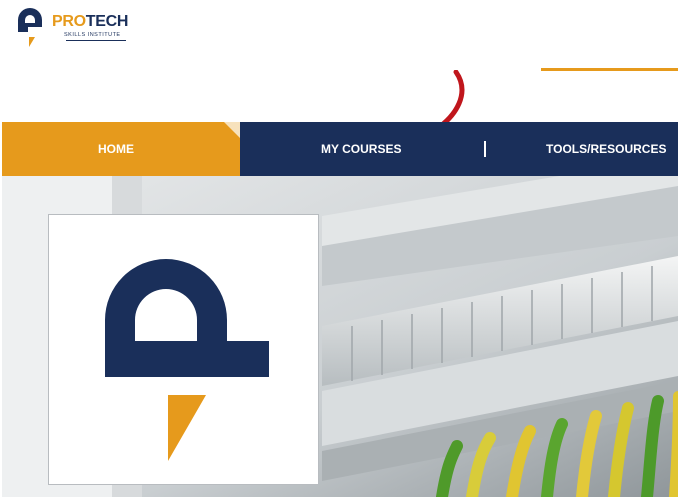 Image resolution: width=678 pixels, height=497 pixels. I want to click on main-nav: HOME MY COURSES TOOLS/RESOURCES, so click(340, 149).